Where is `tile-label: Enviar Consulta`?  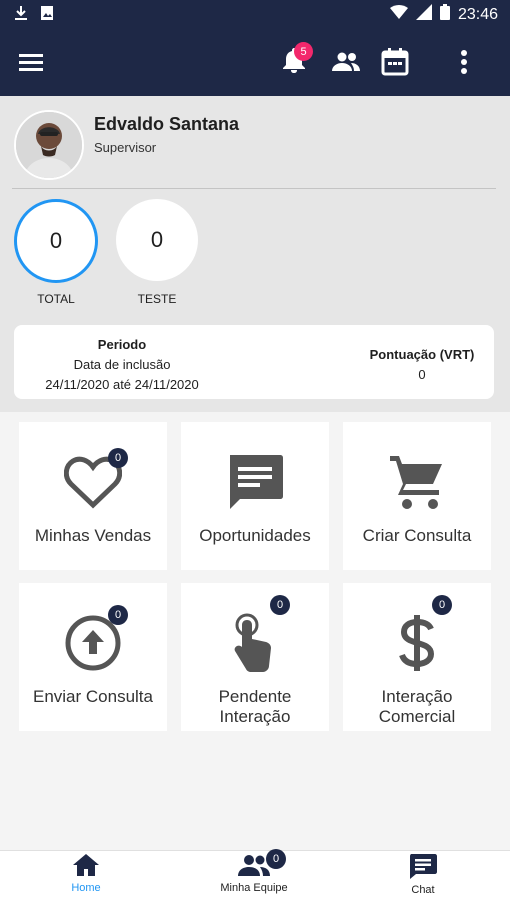
tile-label: Enviar Consulta is located at coordinates (92, 696).